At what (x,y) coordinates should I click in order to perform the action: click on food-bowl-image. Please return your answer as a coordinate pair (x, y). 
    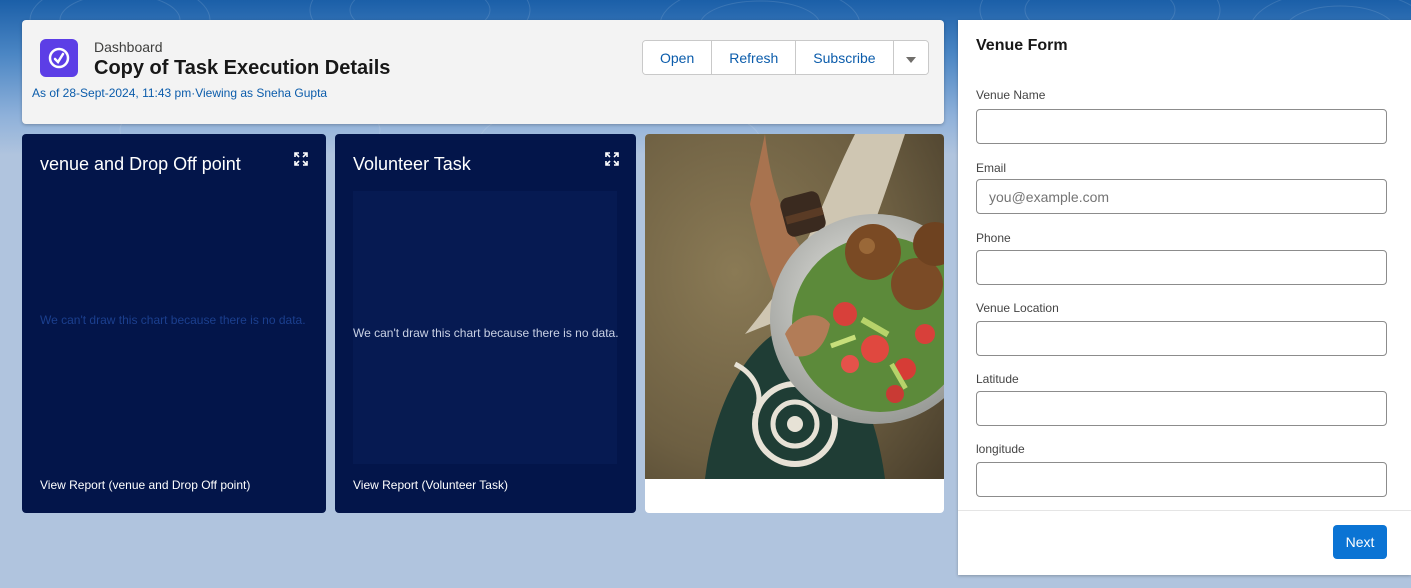
    Looking at the image, I should click on (794, 323).